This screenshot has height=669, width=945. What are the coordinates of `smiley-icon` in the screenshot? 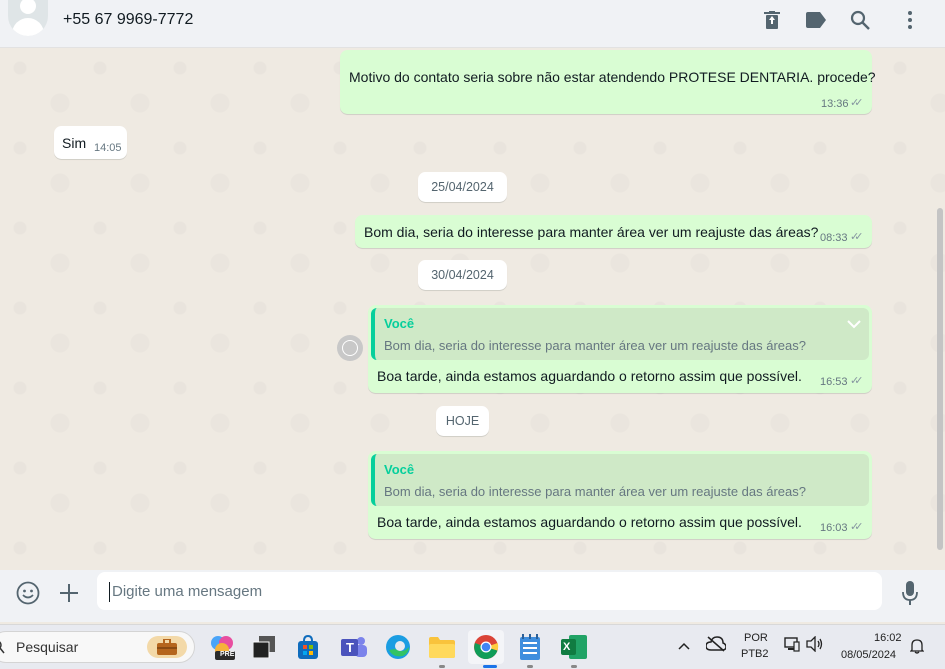 It's located at (350, 348).